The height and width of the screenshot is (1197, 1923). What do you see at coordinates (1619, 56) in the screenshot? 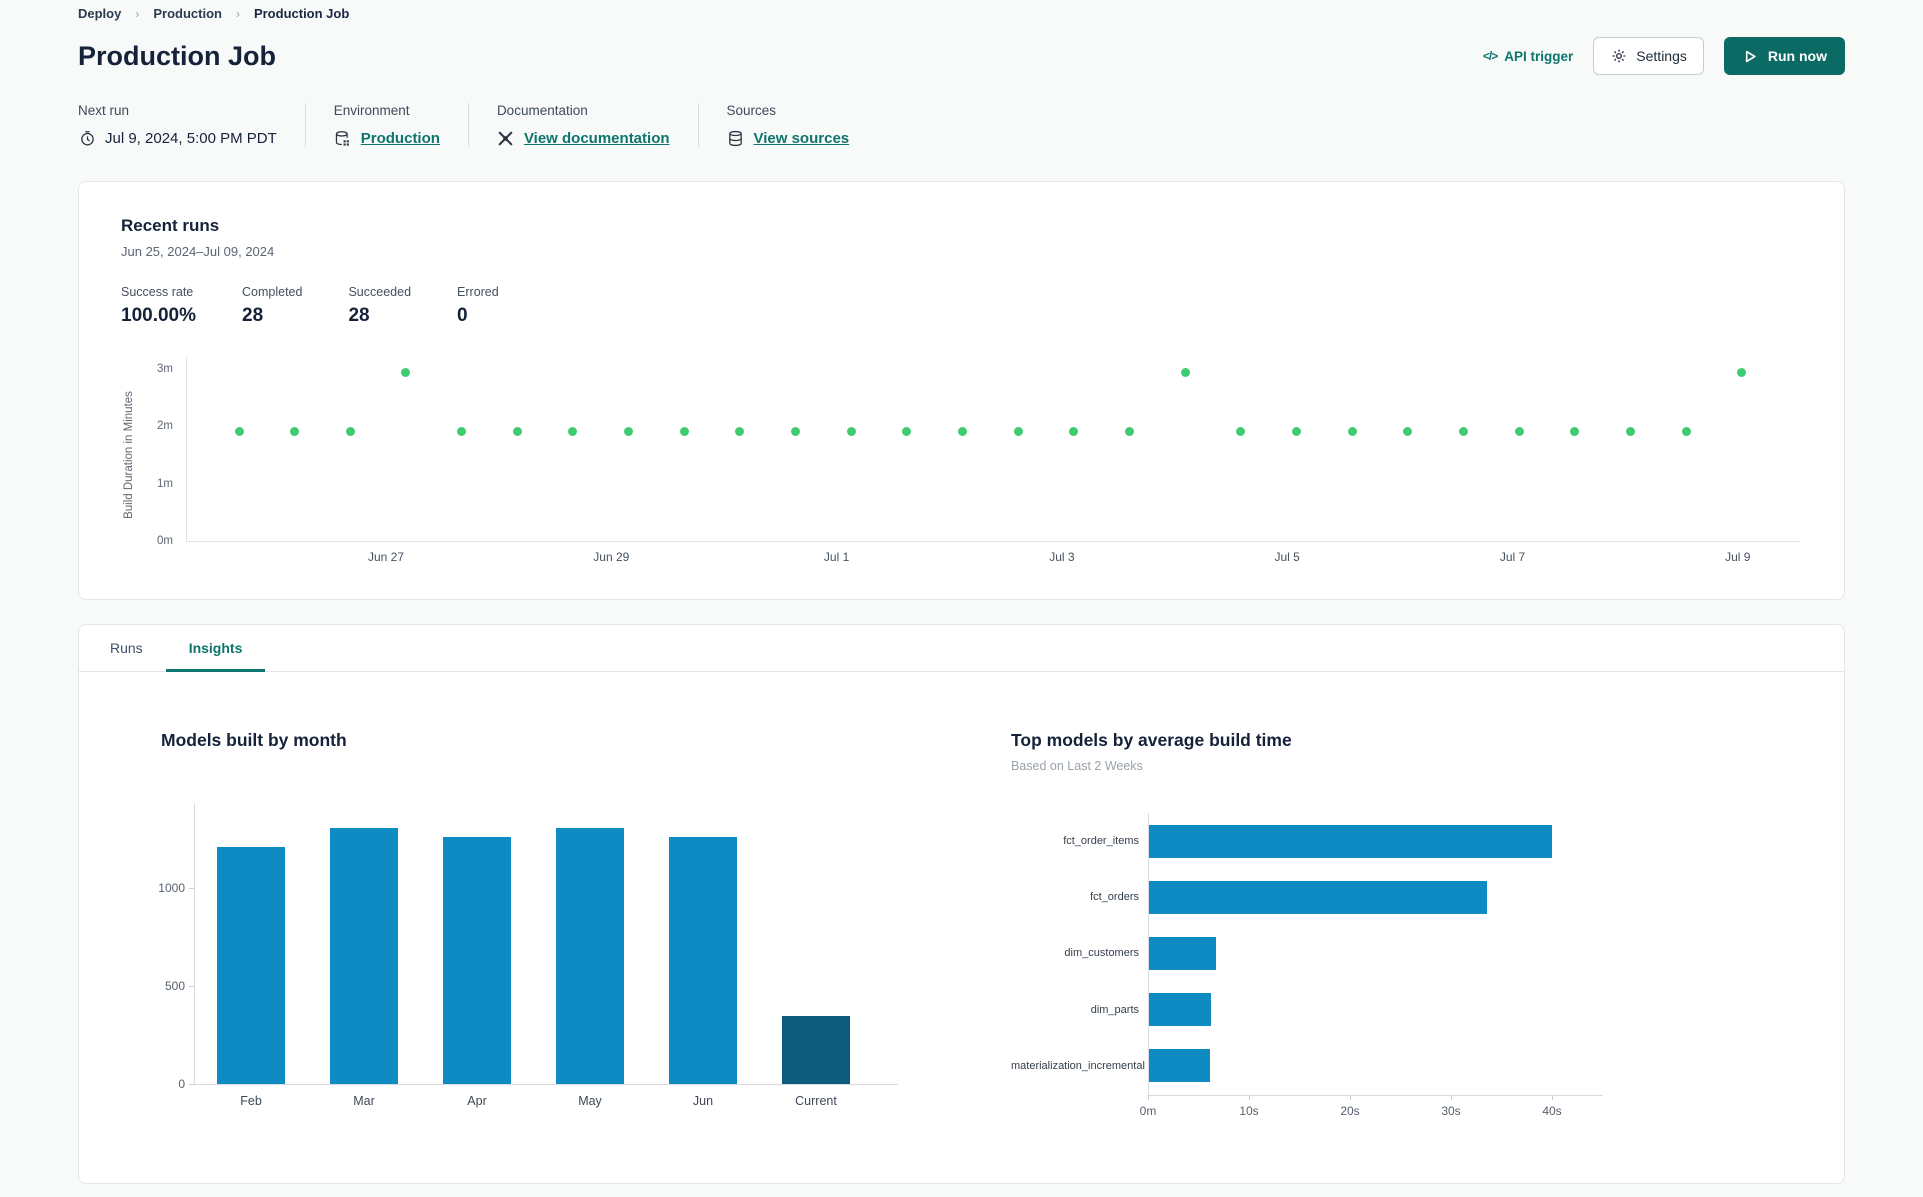
I see `gear-icon` at bounding box center [1619, 56].